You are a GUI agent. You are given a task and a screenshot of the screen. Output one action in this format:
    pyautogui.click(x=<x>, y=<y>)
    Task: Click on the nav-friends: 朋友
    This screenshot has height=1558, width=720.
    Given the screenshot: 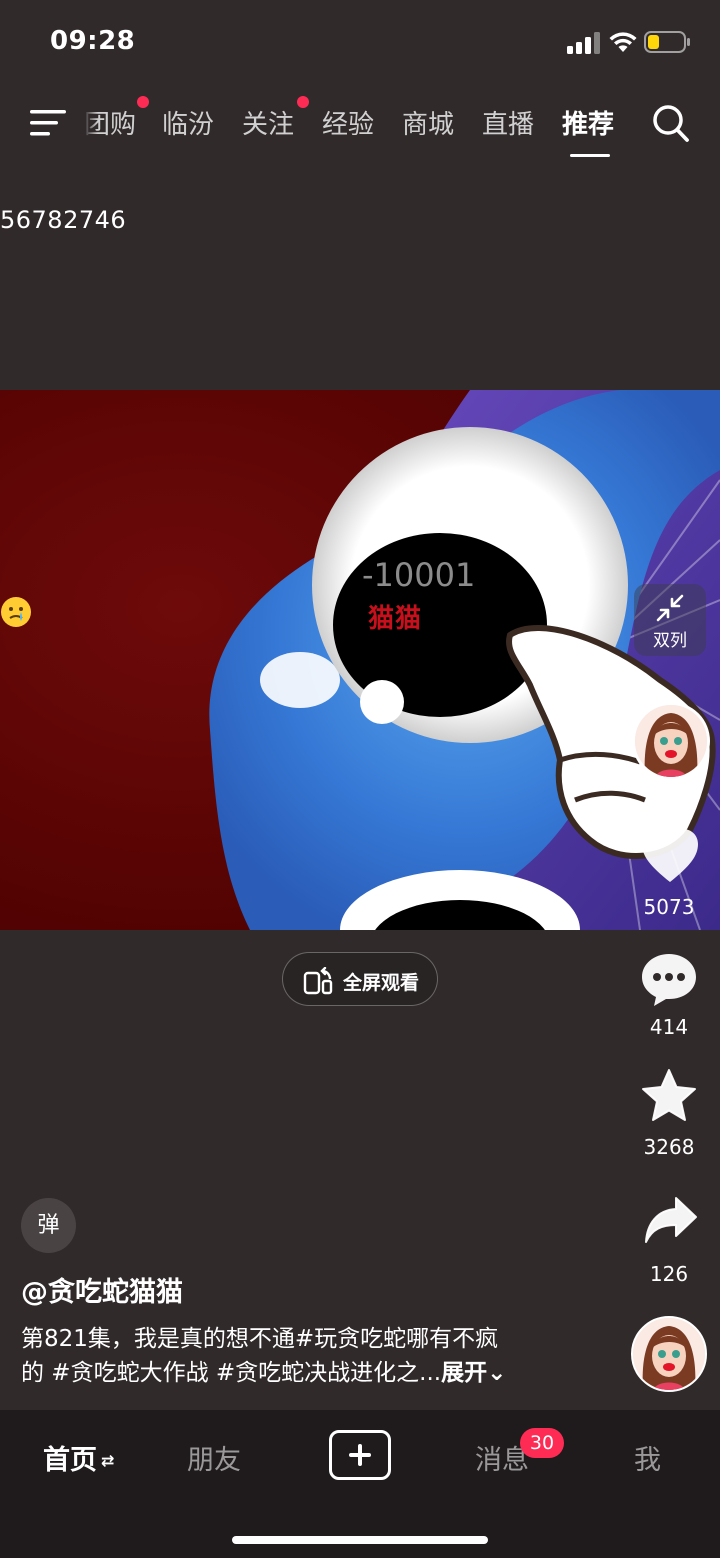 What is the action you would take?
    pyautogui.click(x=214, y=1457)
    